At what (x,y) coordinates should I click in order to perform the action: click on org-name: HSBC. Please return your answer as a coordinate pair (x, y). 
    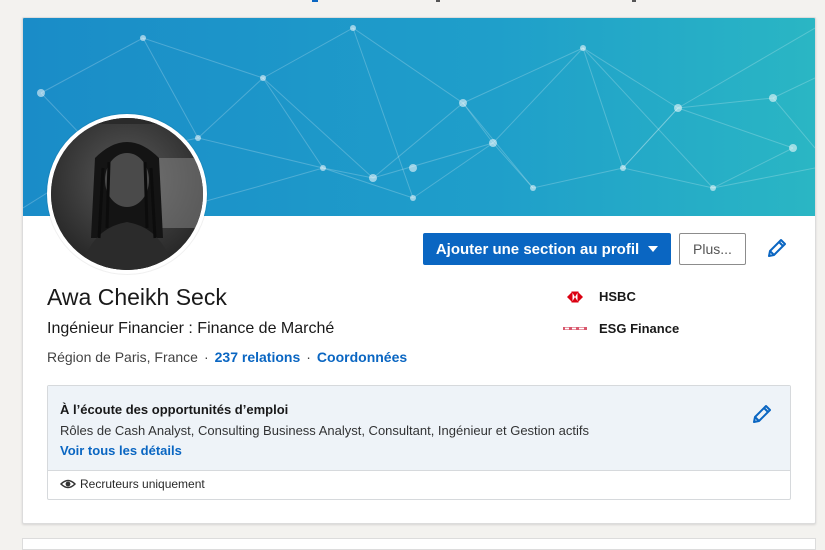
    Looking at the image, I should click on (617, 296).